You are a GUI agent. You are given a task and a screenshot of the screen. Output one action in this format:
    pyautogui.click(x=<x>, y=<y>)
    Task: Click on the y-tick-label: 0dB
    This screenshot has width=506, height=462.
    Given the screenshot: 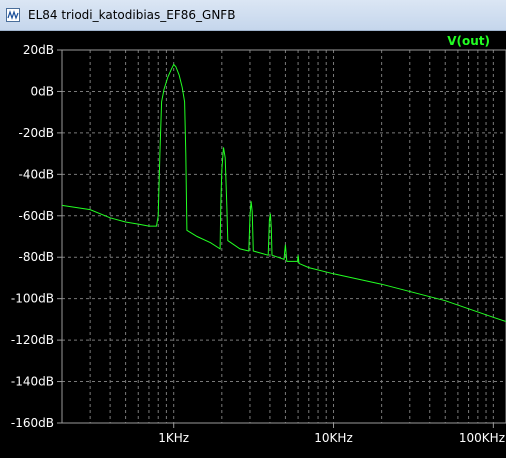 What is the action you would take?
    pyautogui.click(x=42, y=91)
    